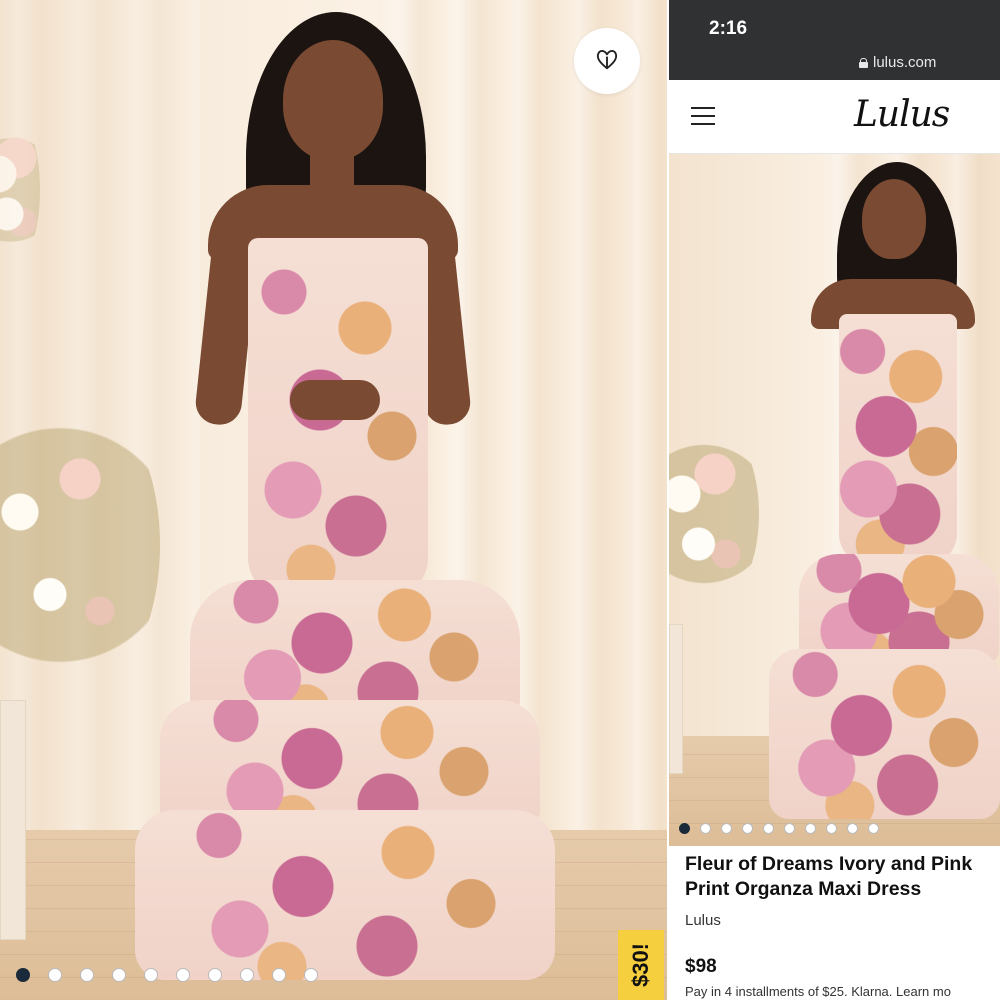 This screenshot has height=1000, width=1000. What do you see at coordinates (701, 966) in the screenshot?
I see `product-price: $98` at bounding box center [701, 966].